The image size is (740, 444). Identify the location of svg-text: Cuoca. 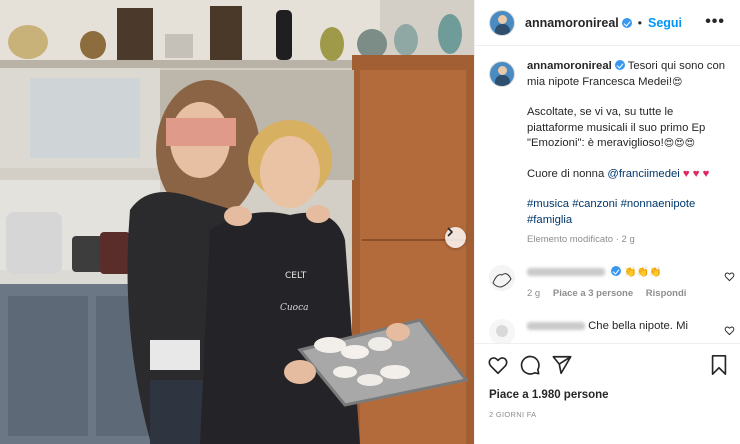
(294, 308).